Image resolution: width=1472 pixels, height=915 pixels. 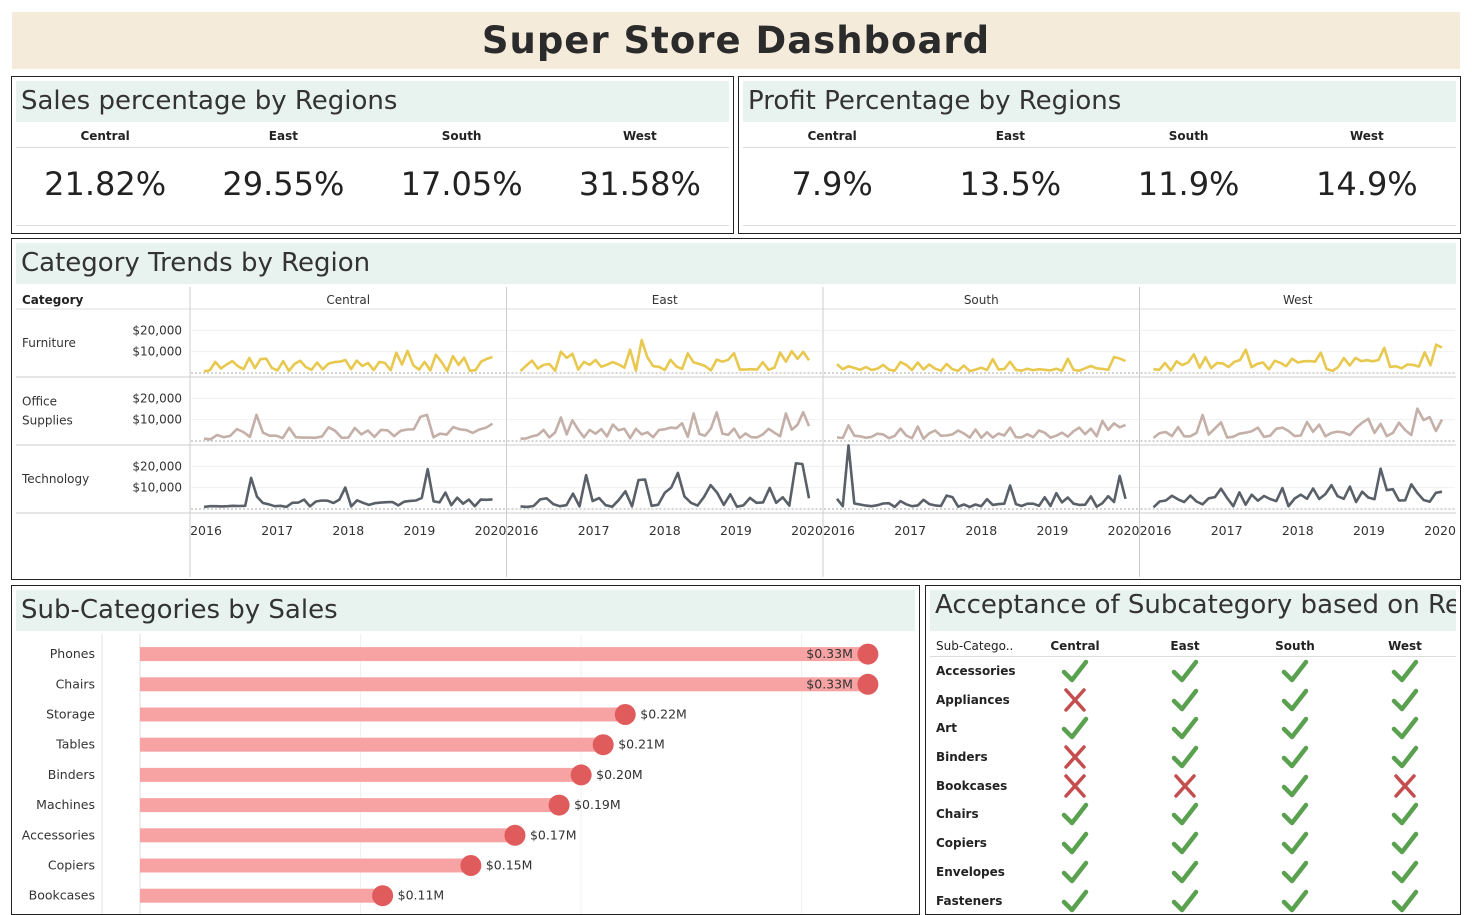 I want to click on trends-row-label-office-supplies: Office, so click(x=39, y=402).